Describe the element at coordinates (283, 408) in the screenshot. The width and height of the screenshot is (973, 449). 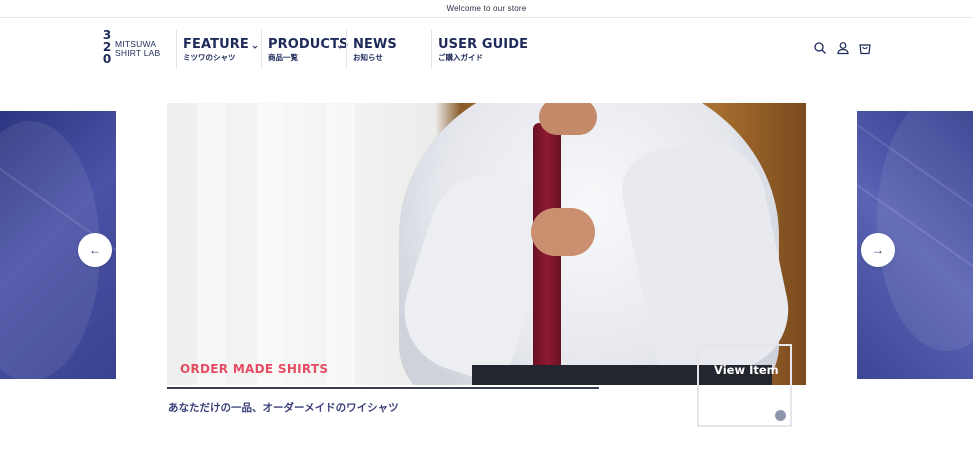
I see `slide-caption: あなただけの一品、オーダーメイドのワイシャツ` at that location.